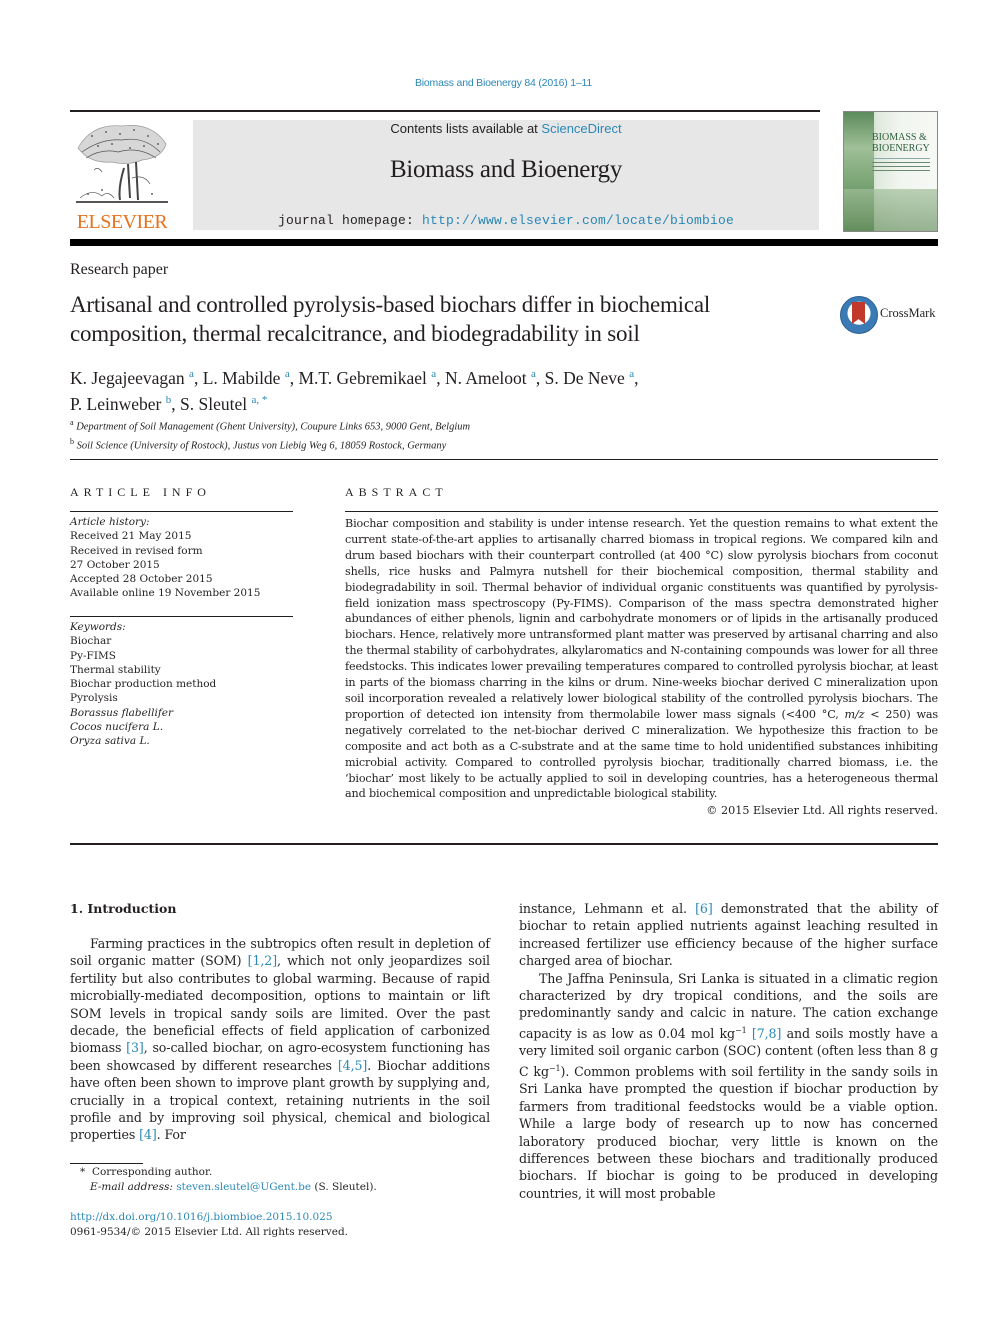 Image resolution: width=992 pixels, height=1323 pixels. What do you see at coordinates (396, 492) in the screenshot?
I see `abstract-heading: ABSTRACT` at bounding box center [396, 492].